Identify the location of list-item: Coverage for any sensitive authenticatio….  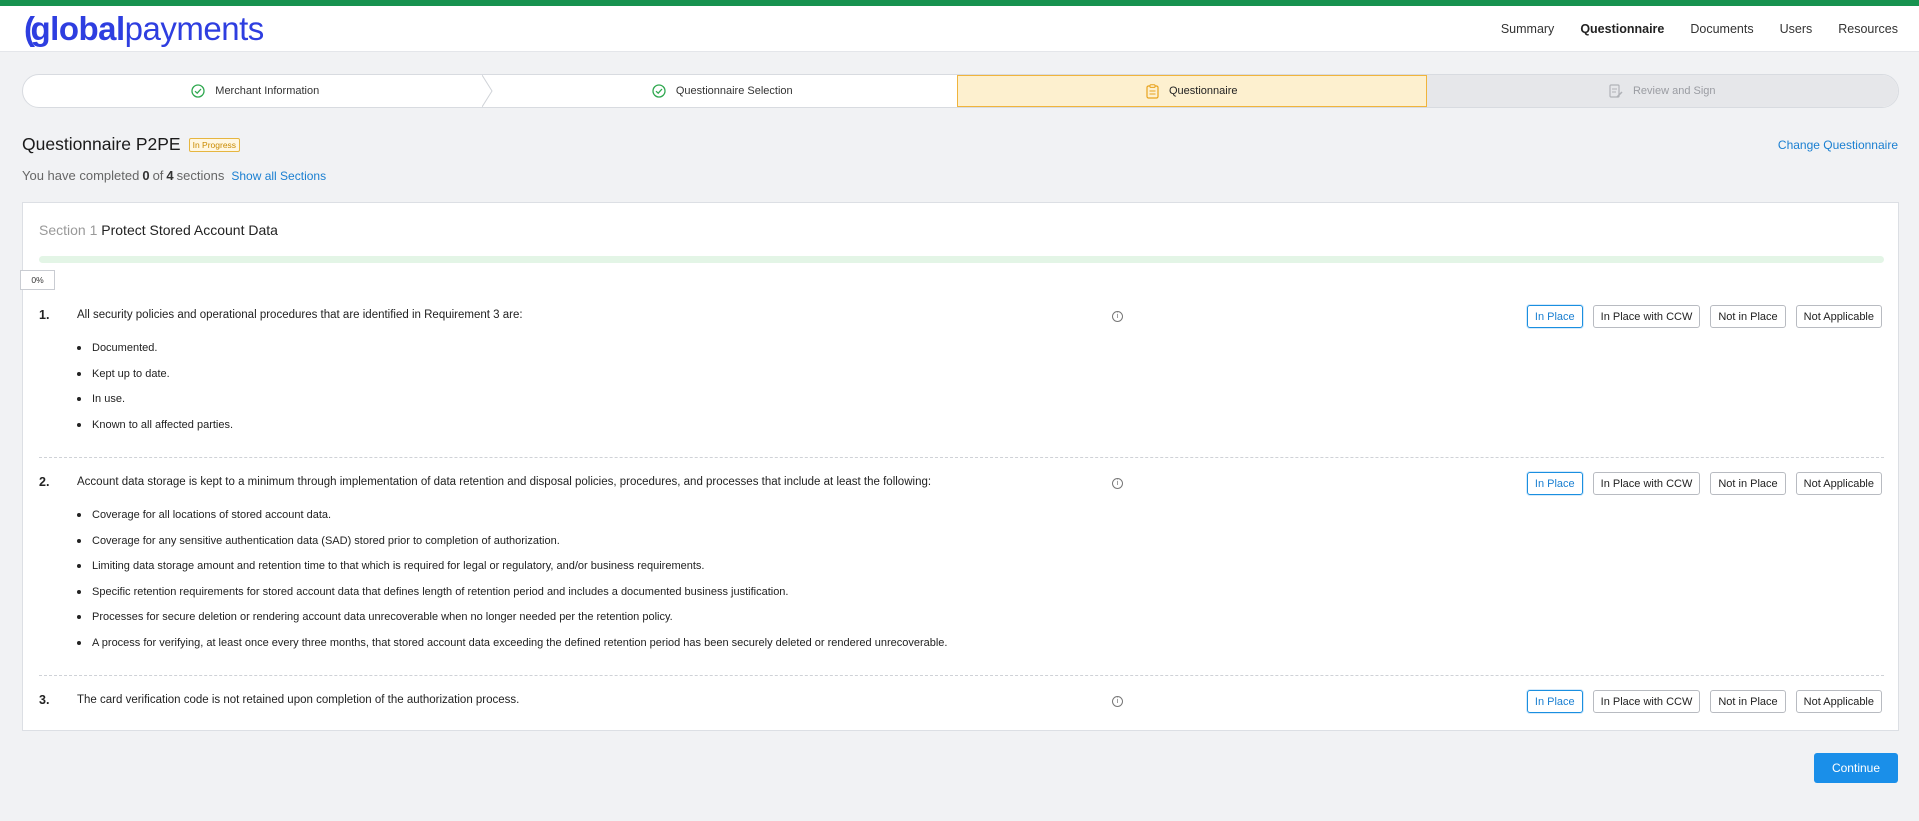
(512, 547).